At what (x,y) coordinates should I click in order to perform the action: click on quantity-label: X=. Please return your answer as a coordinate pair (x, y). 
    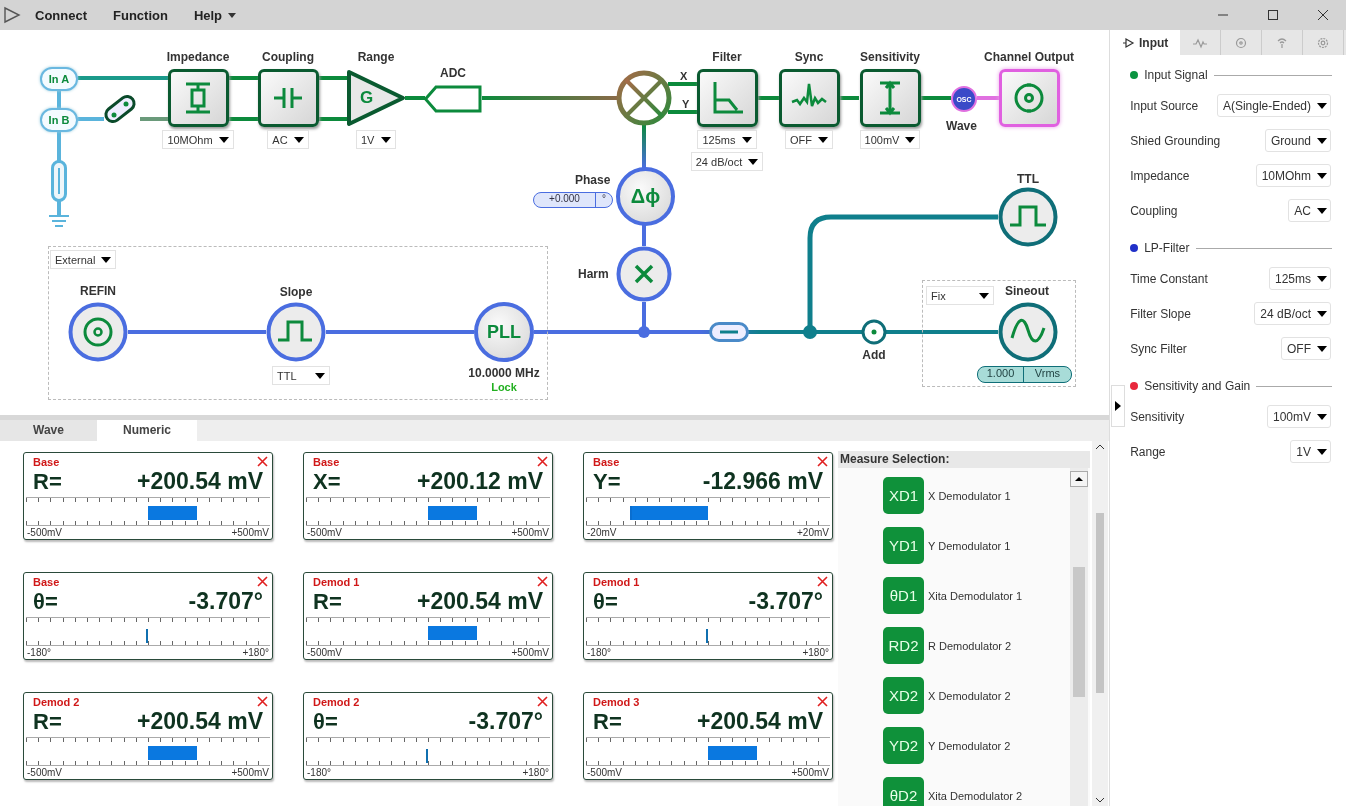
    Looking at the image, I should click on (327, 481).